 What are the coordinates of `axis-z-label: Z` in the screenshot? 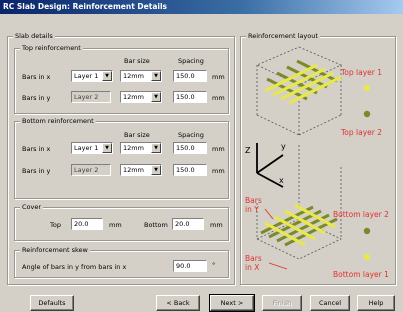 It's located at (248, 150).